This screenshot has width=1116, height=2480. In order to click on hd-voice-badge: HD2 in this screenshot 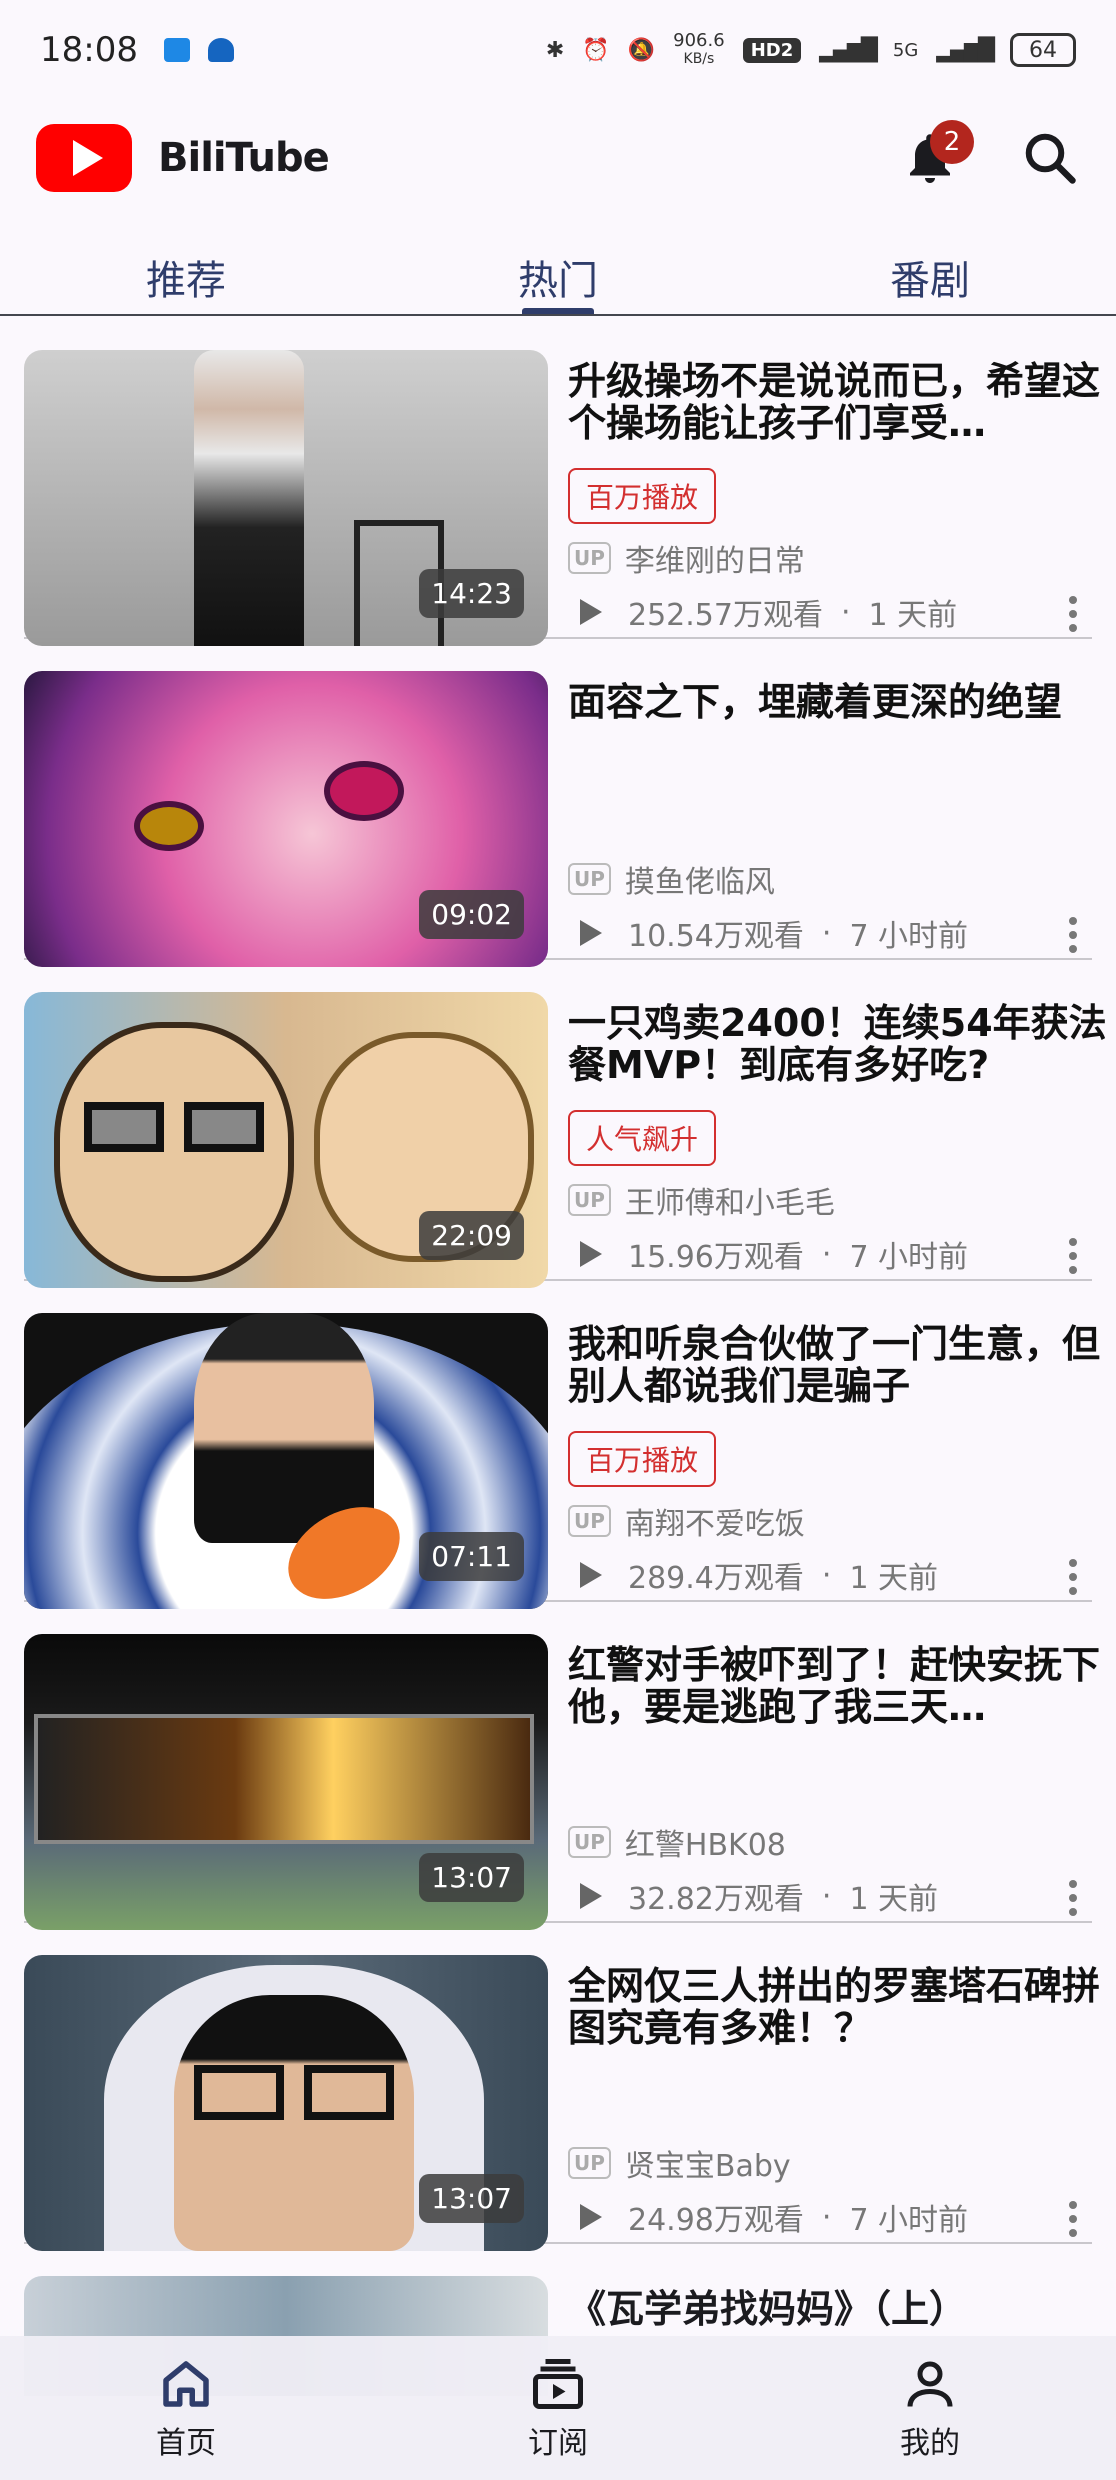, I will do `click(772, 50)`.